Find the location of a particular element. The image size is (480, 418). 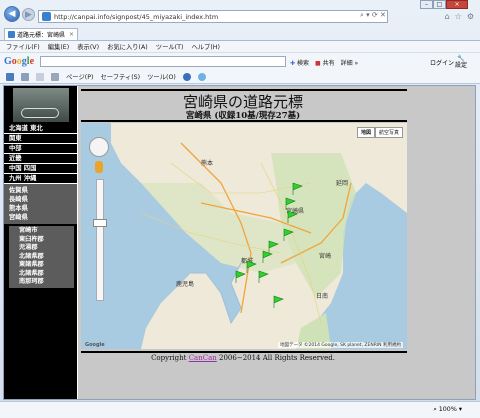

favicon-icon is located at coordinates (46, 16).